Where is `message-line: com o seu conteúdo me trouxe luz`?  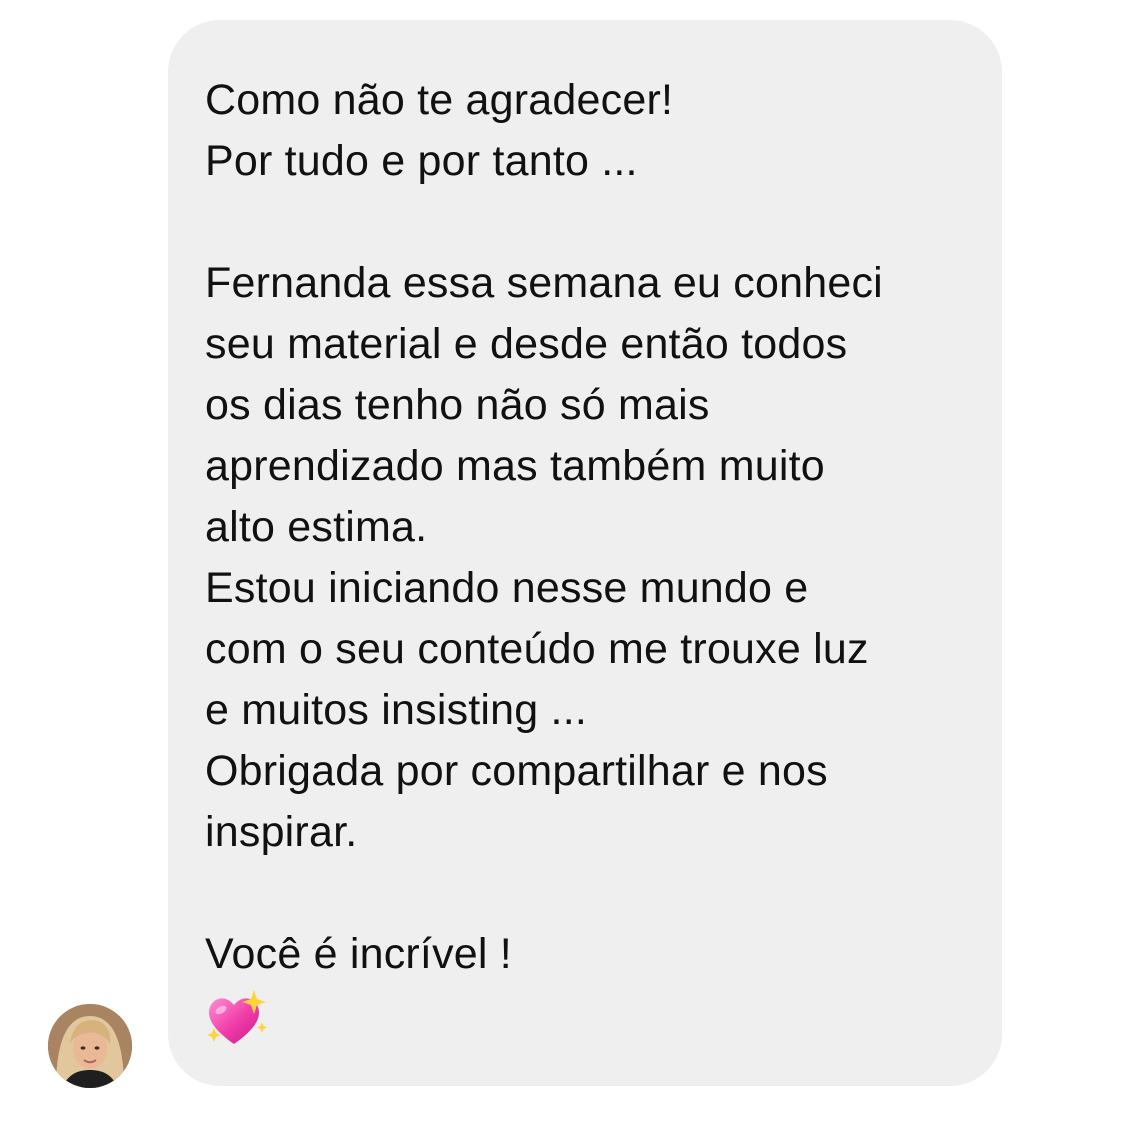 message-line: com o seu conteúdo me trouxe luz is located at coordinates (537, 649).